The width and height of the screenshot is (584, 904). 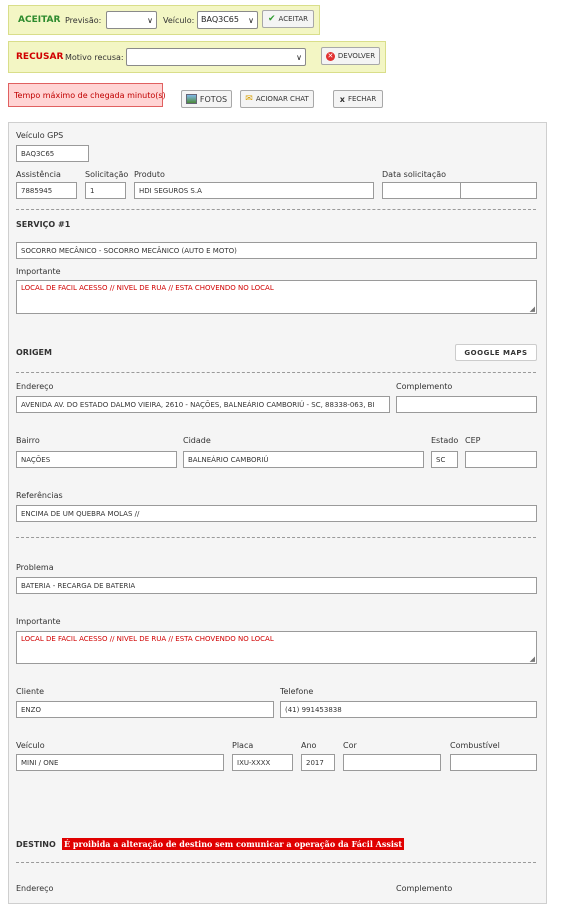 I want to click on zip-label: CEP, so click(x=473, y=440).